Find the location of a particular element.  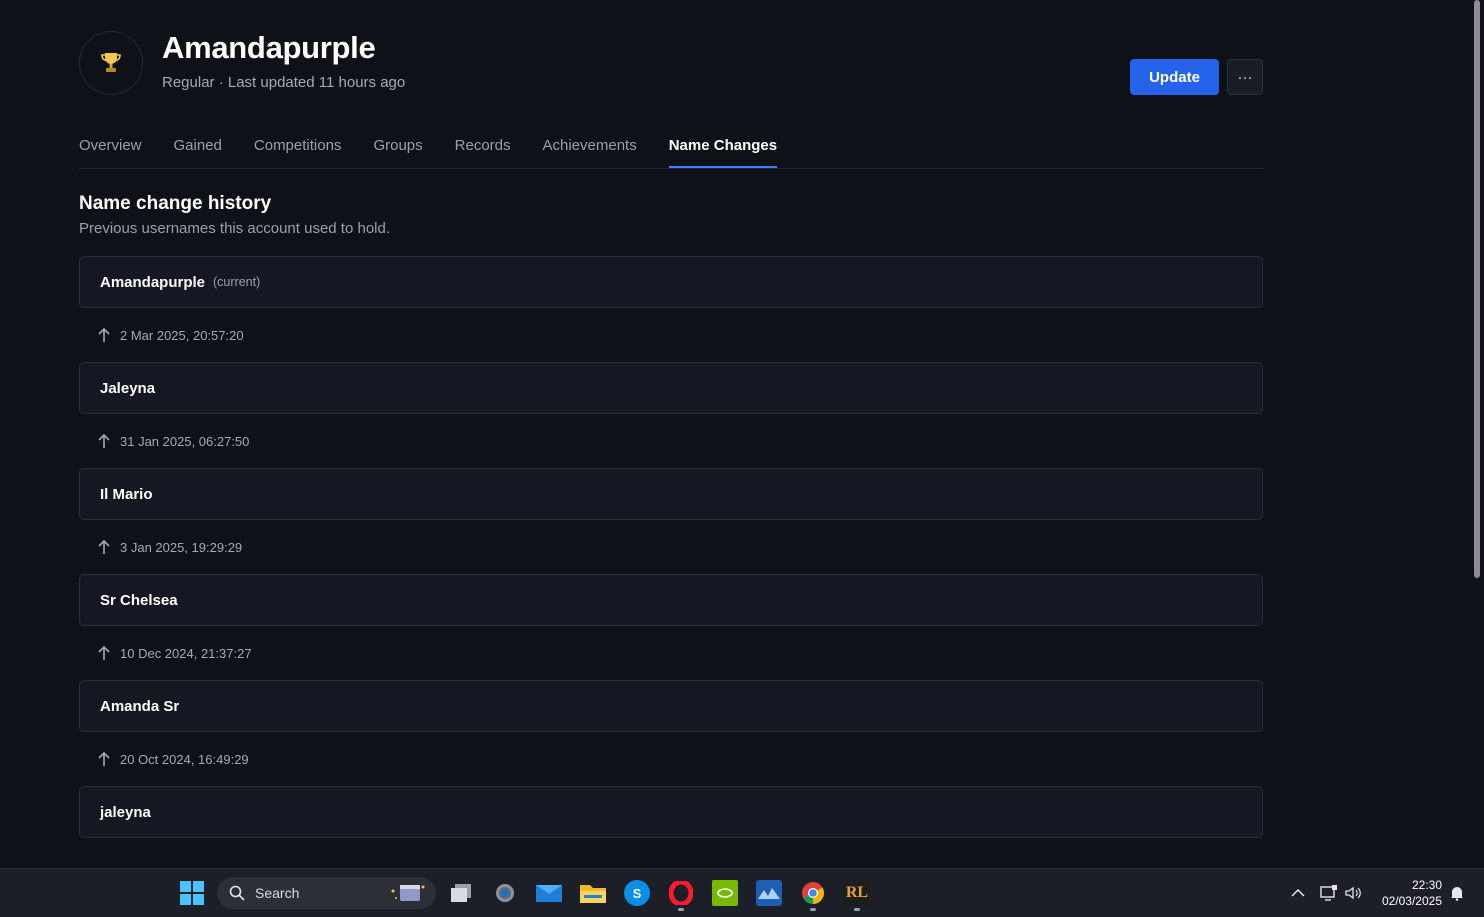

name-card: Sr Chelsea is located at coordinates (671, 600).